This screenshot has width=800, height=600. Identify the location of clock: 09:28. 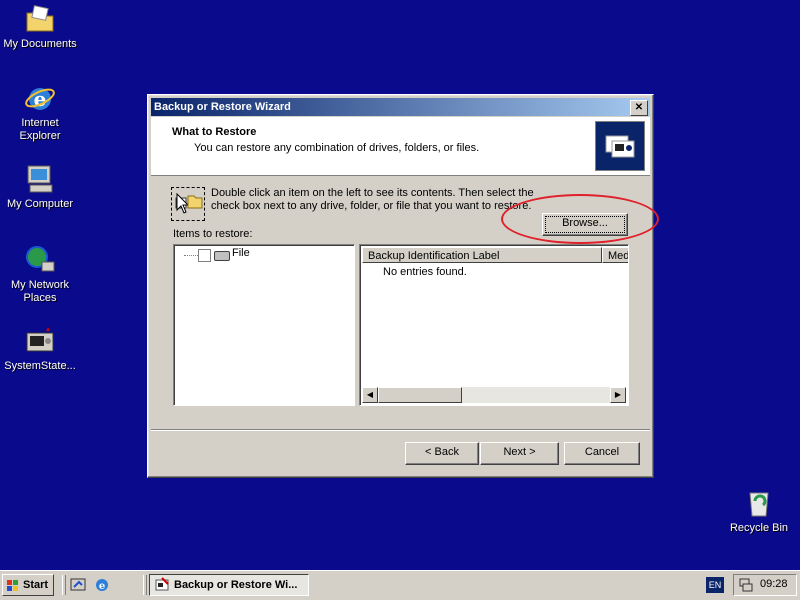
(774, 584).